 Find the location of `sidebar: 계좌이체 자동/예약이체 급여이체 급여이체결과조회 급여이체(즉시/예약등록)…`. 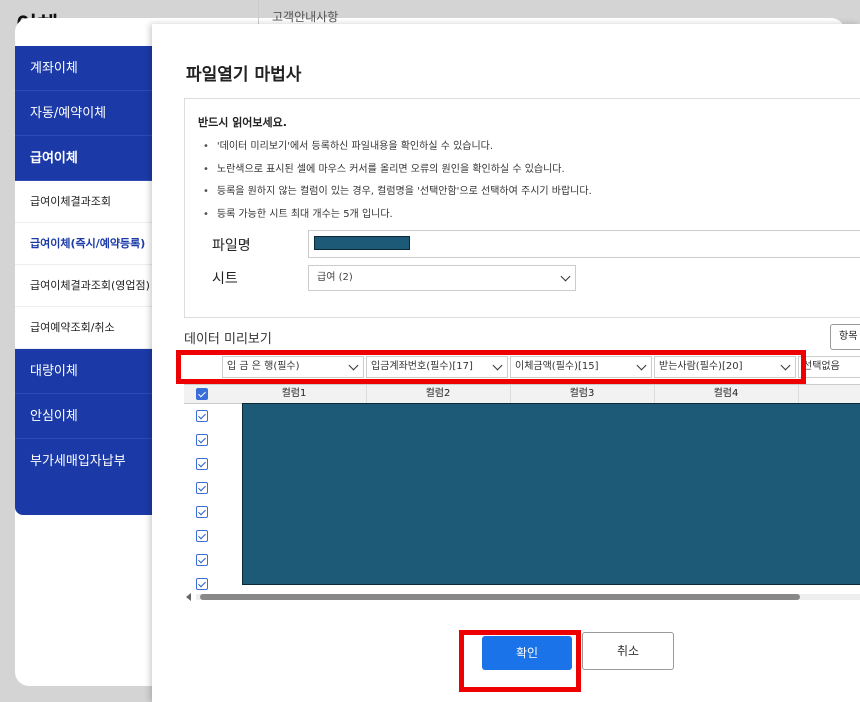

sidebar: 계좌이체 자동/예약이체 급여이체 급여이체결과조회 급여이체(즉시/예약등록)… is located at coordinates (83, 280).